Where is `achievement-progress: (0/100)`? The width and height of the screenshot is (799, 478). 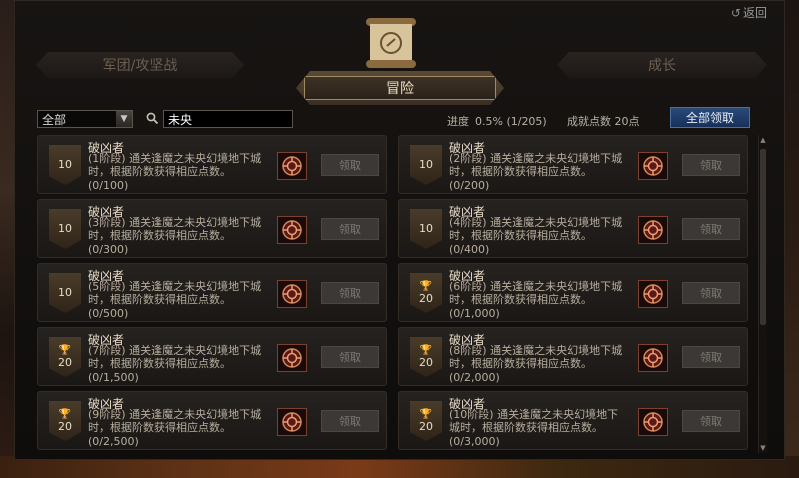
achievement-progress: (0/100) is located at coordinates (108, 185).